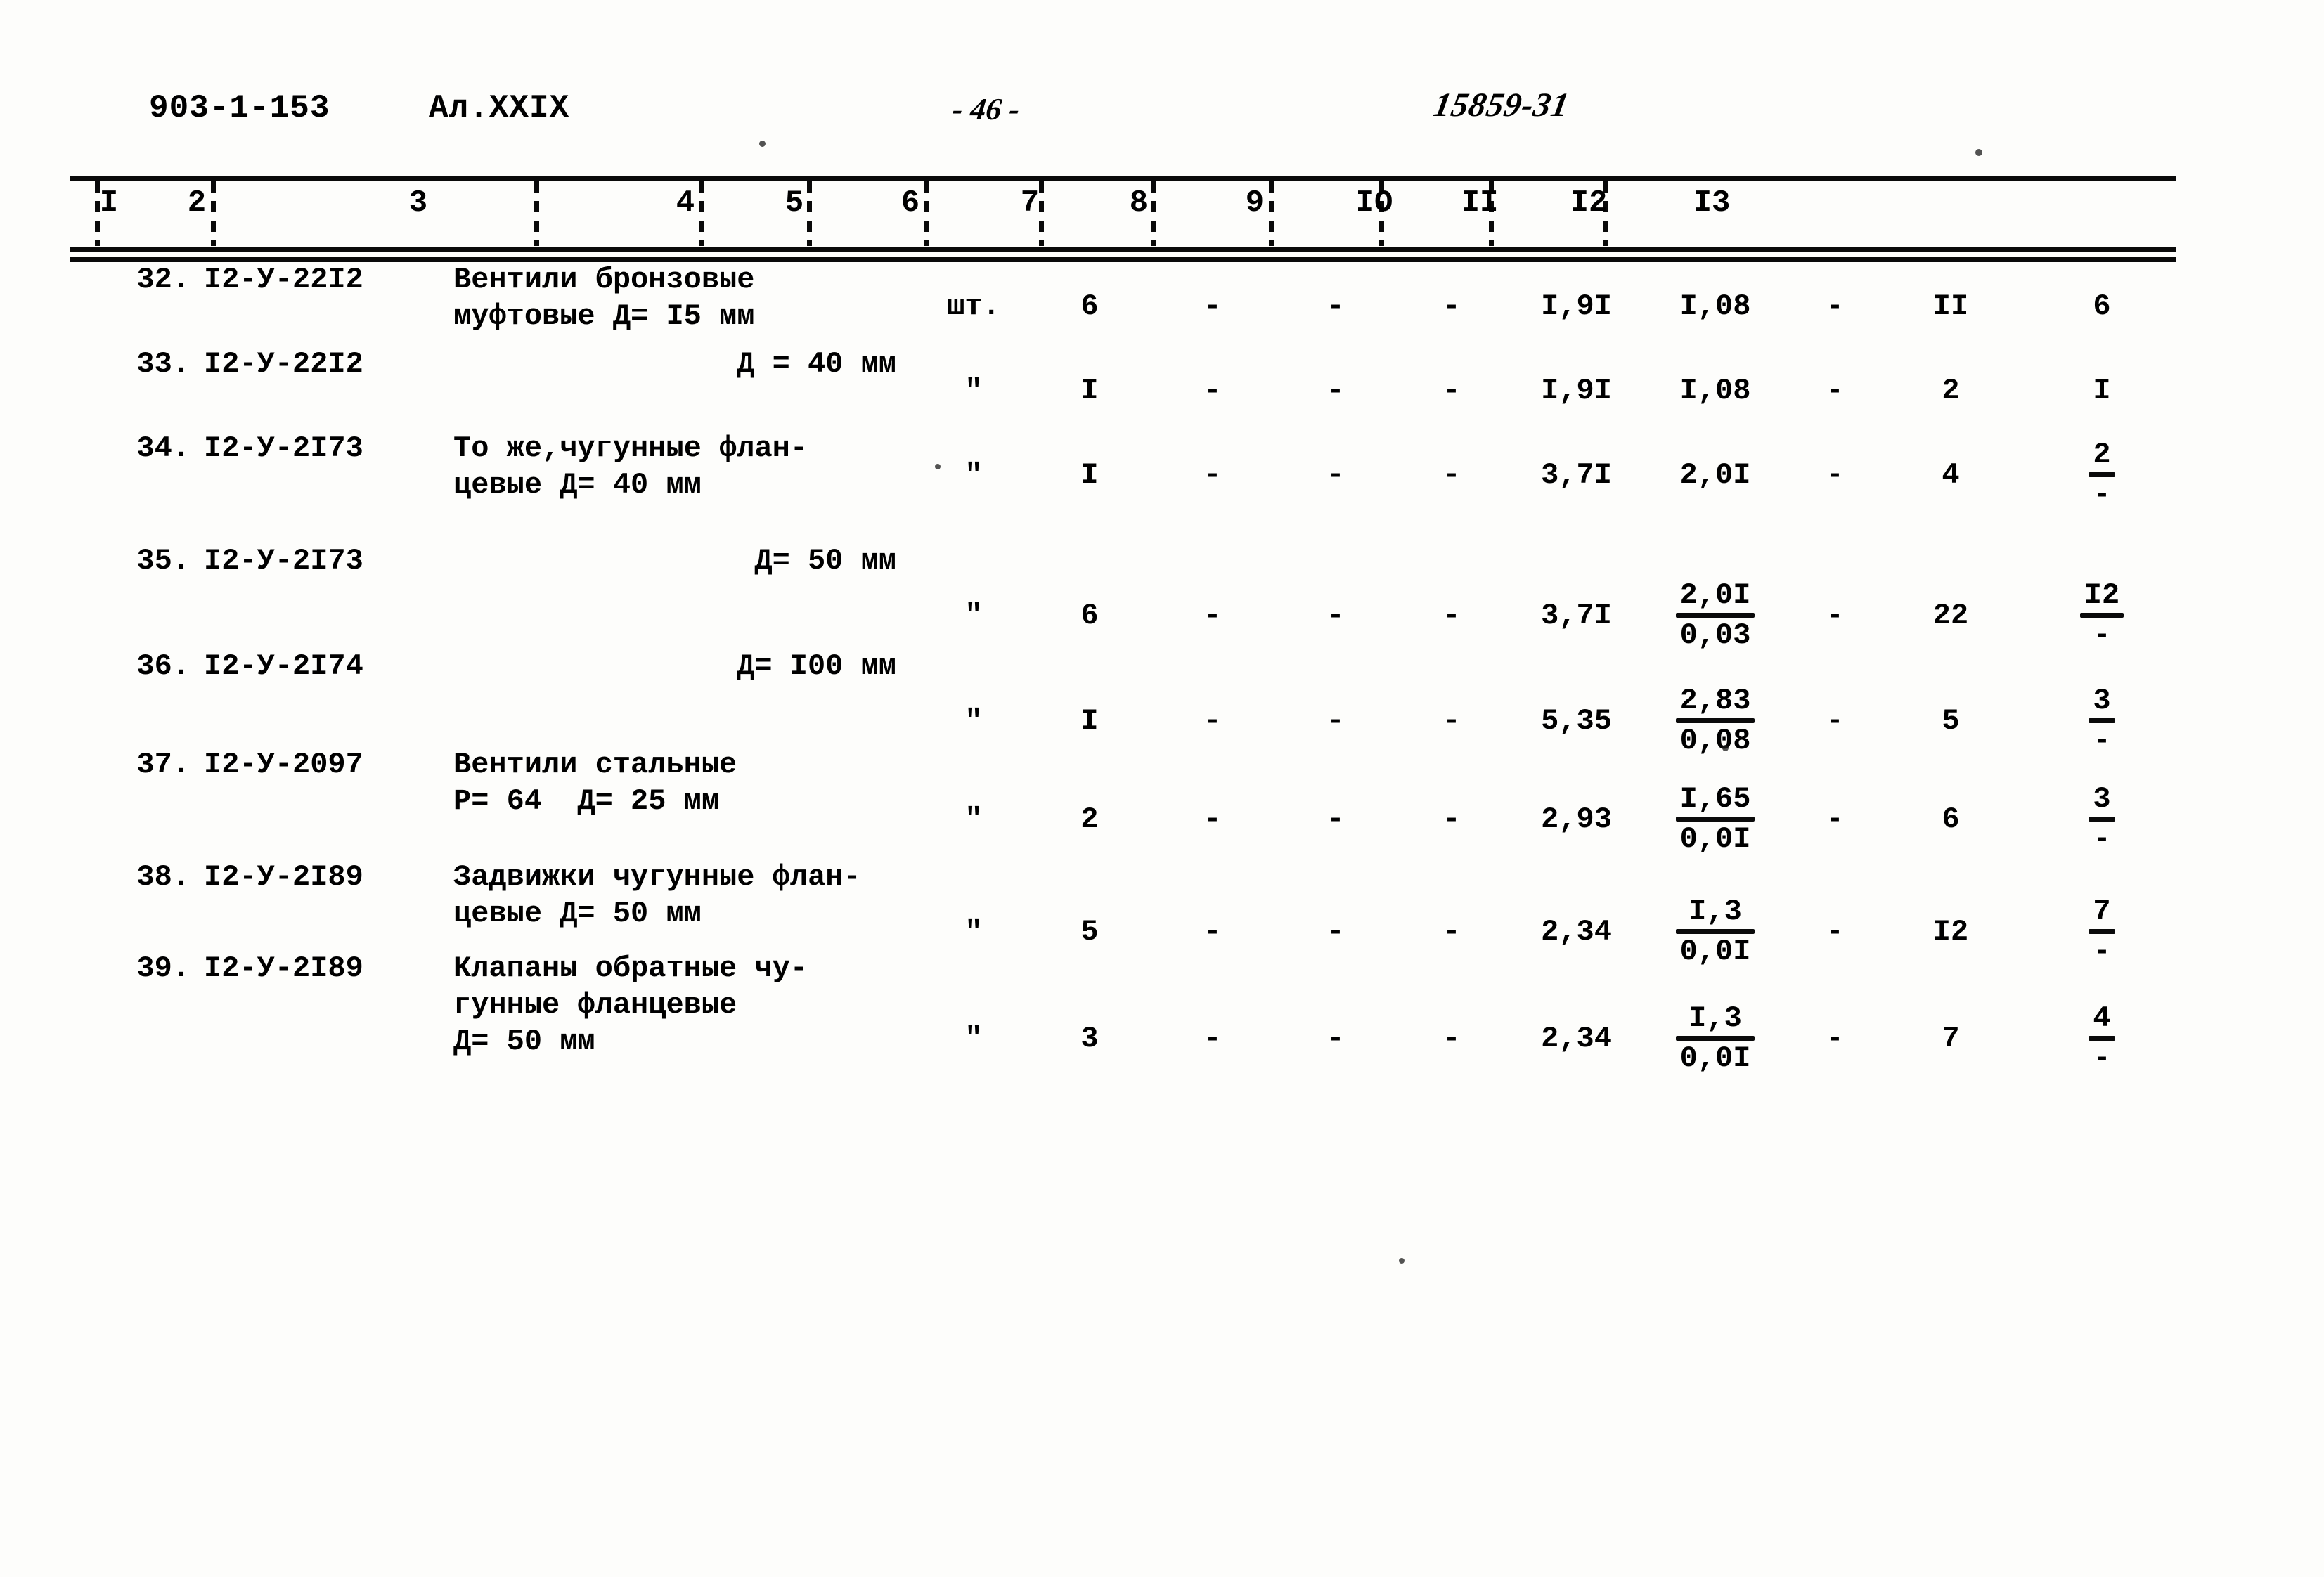  Describe the element at coordinates (657, 895) in the screenshot. I see `item-description: Задвижки чугунные флан- цевые Д= 50 мм` at that location.